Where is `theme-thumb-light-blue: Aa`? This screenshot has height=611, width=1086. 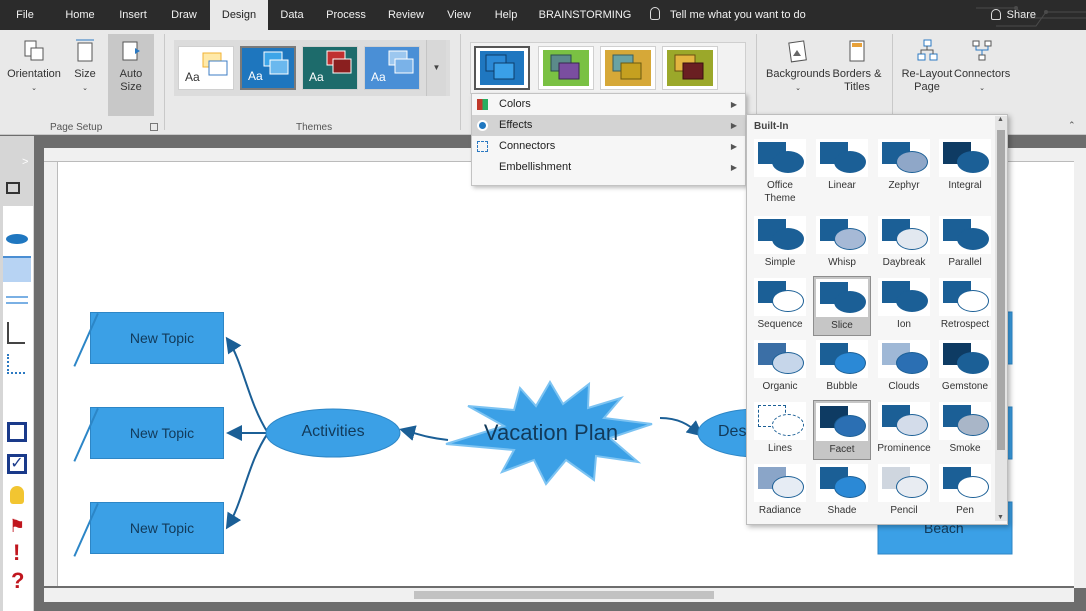 theme-thumb-light-blue: Aa is located at coordinates (392, 68).